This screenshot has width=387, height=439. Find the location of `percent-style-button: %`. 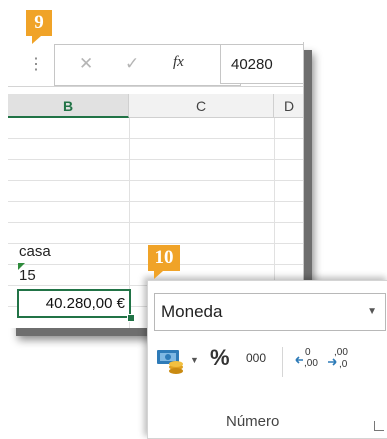

percent-style-button: % is located at coordinates (220, 358).